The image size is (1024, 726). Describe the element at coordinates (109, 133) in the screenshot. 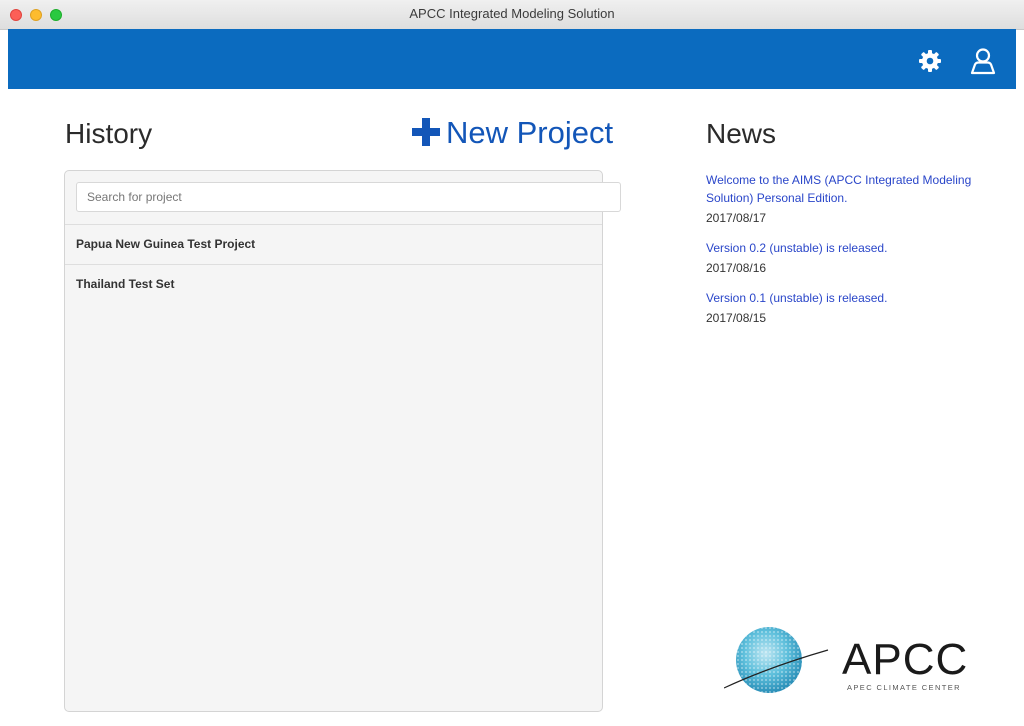

I see `history-heading: History` at that location.